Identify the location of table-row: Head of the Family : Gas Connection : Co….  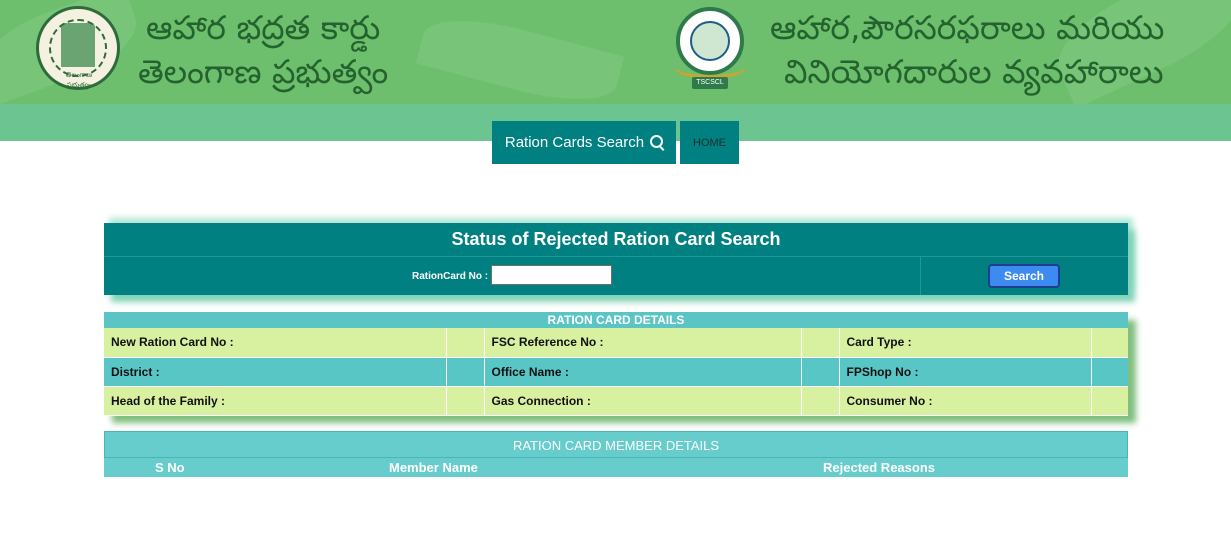
(616, 401).